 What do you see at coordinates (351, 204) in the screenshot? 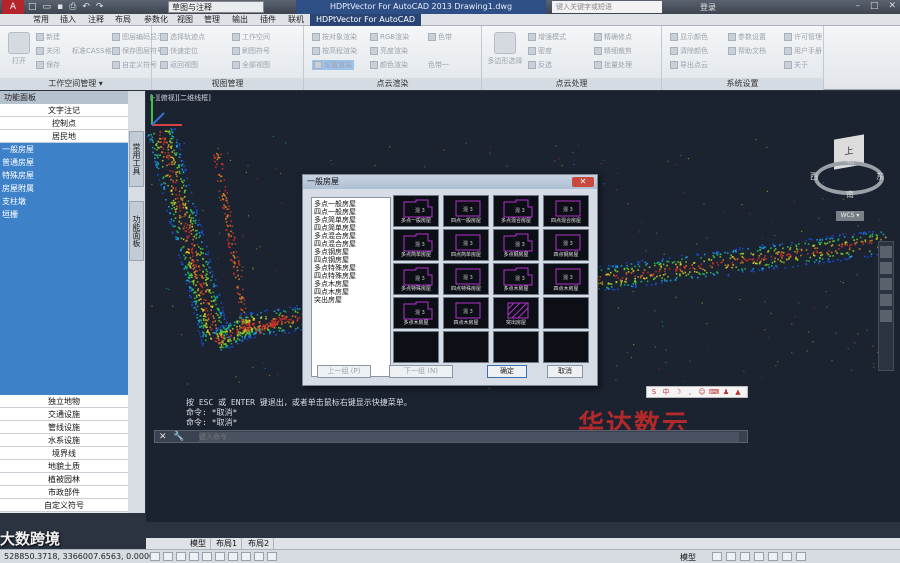
I see `house-type-list-item: 多点一般房屋` at bounding box center [351, 204].